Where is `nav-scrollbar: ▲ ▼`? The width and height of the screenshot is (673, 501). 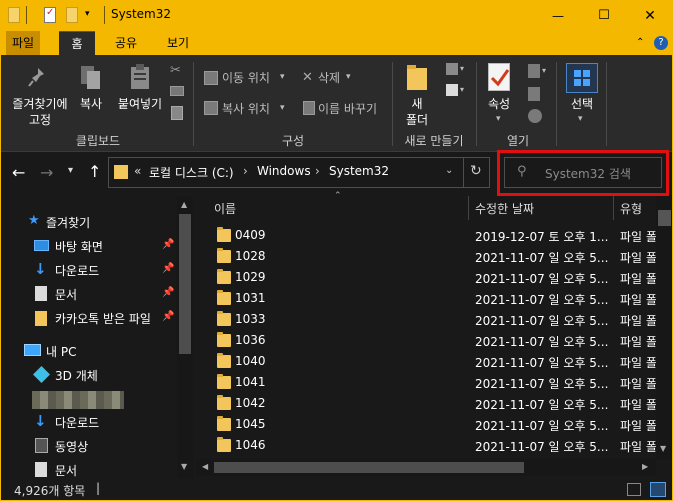 nav-scrollbar: ▲ ▼ is located at coordinates (185, 337).